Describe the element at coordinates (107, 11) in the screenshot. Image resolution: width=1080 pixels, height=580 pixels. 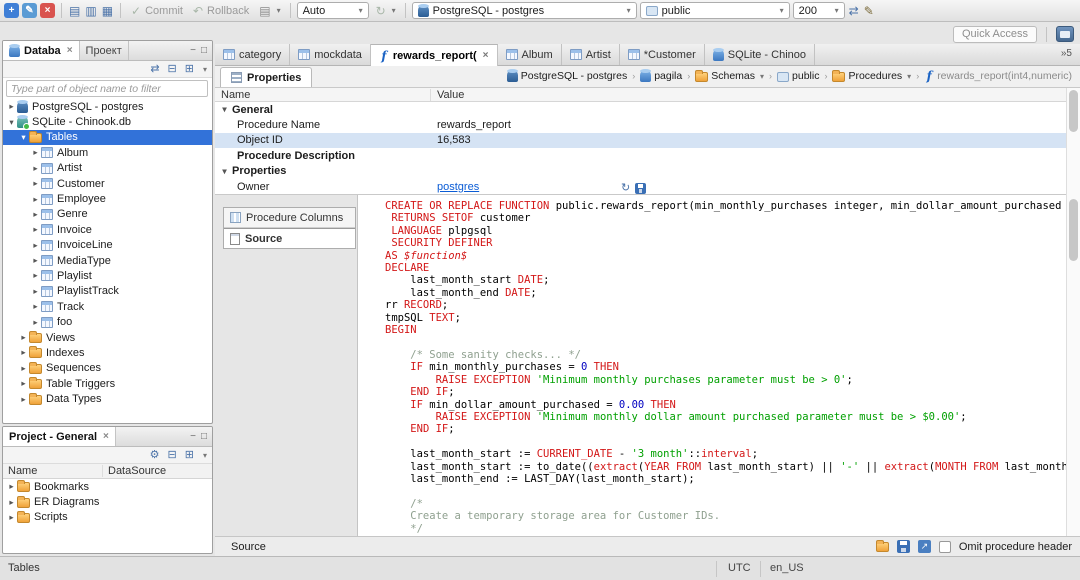
I see `open-sql-script-icon: ▦` at that location.